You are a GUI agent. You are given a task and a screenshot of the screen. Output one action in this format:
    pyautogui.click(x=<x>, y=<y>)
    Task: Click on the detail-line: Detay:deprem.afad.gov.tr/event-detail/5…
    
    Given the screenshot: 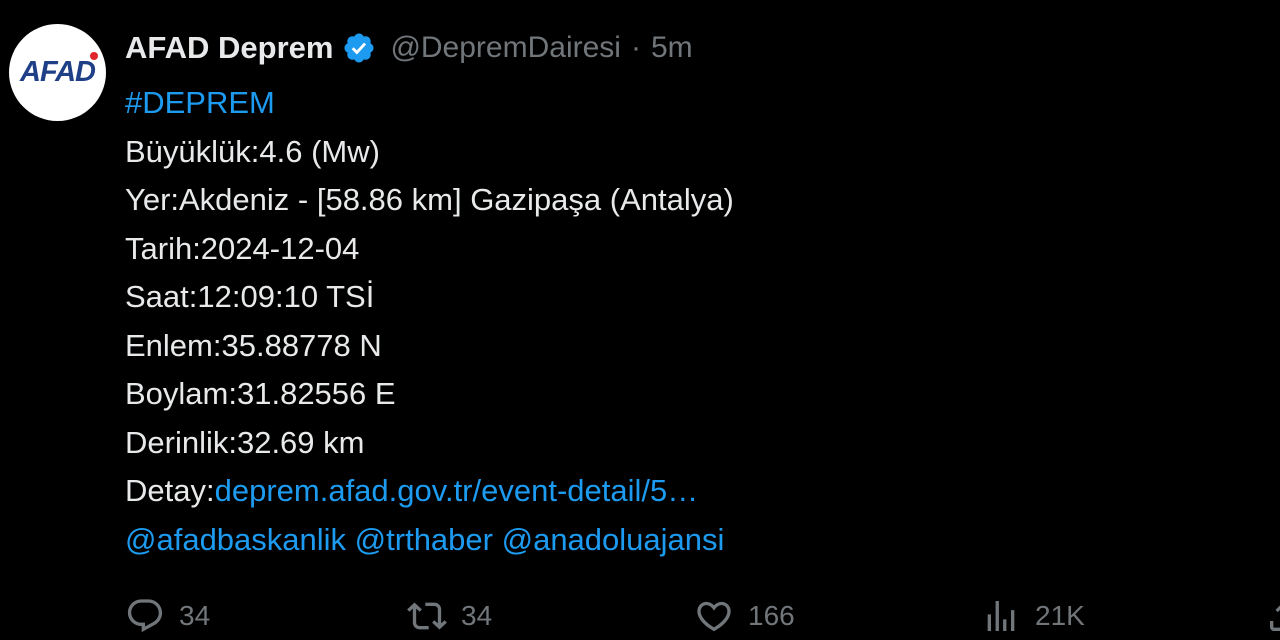 What is the action you would take?
    pyautogui.click(x=429, y=491)
    